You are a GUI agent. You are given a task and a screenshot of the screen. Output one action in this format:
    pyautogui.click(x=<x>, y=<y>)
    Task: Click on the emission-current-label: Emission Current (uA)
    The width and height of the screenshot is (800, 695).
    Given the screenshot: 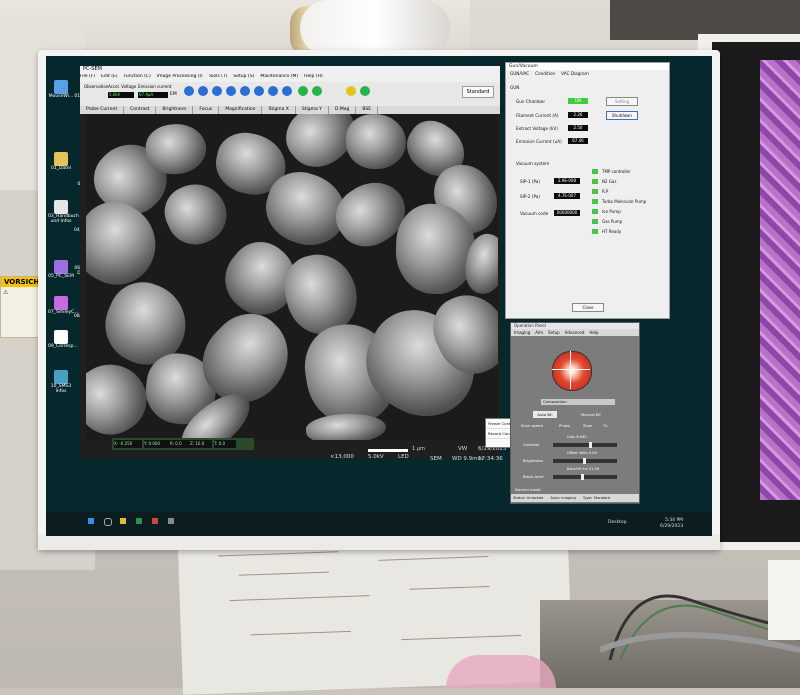 What is the action you would take?
    pyautogui.click(x=539, y=141)
    